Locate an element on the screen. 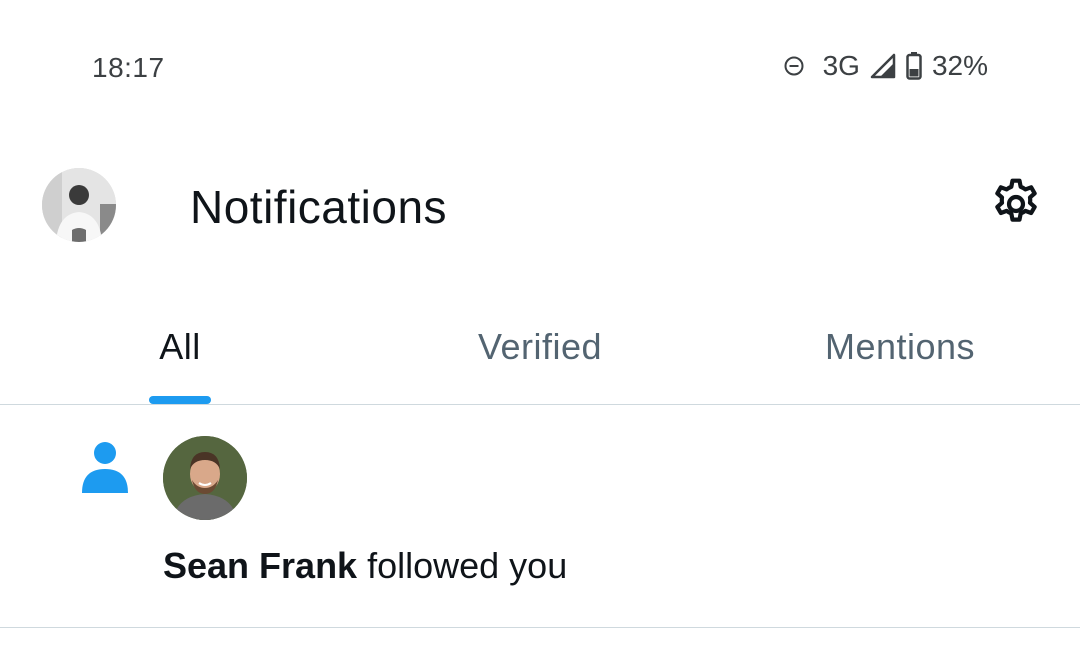 Image resolution: width=1080 pixels, height=654 pixels. tab-mentions-label: Mentions is located at coordinates (900, 346).